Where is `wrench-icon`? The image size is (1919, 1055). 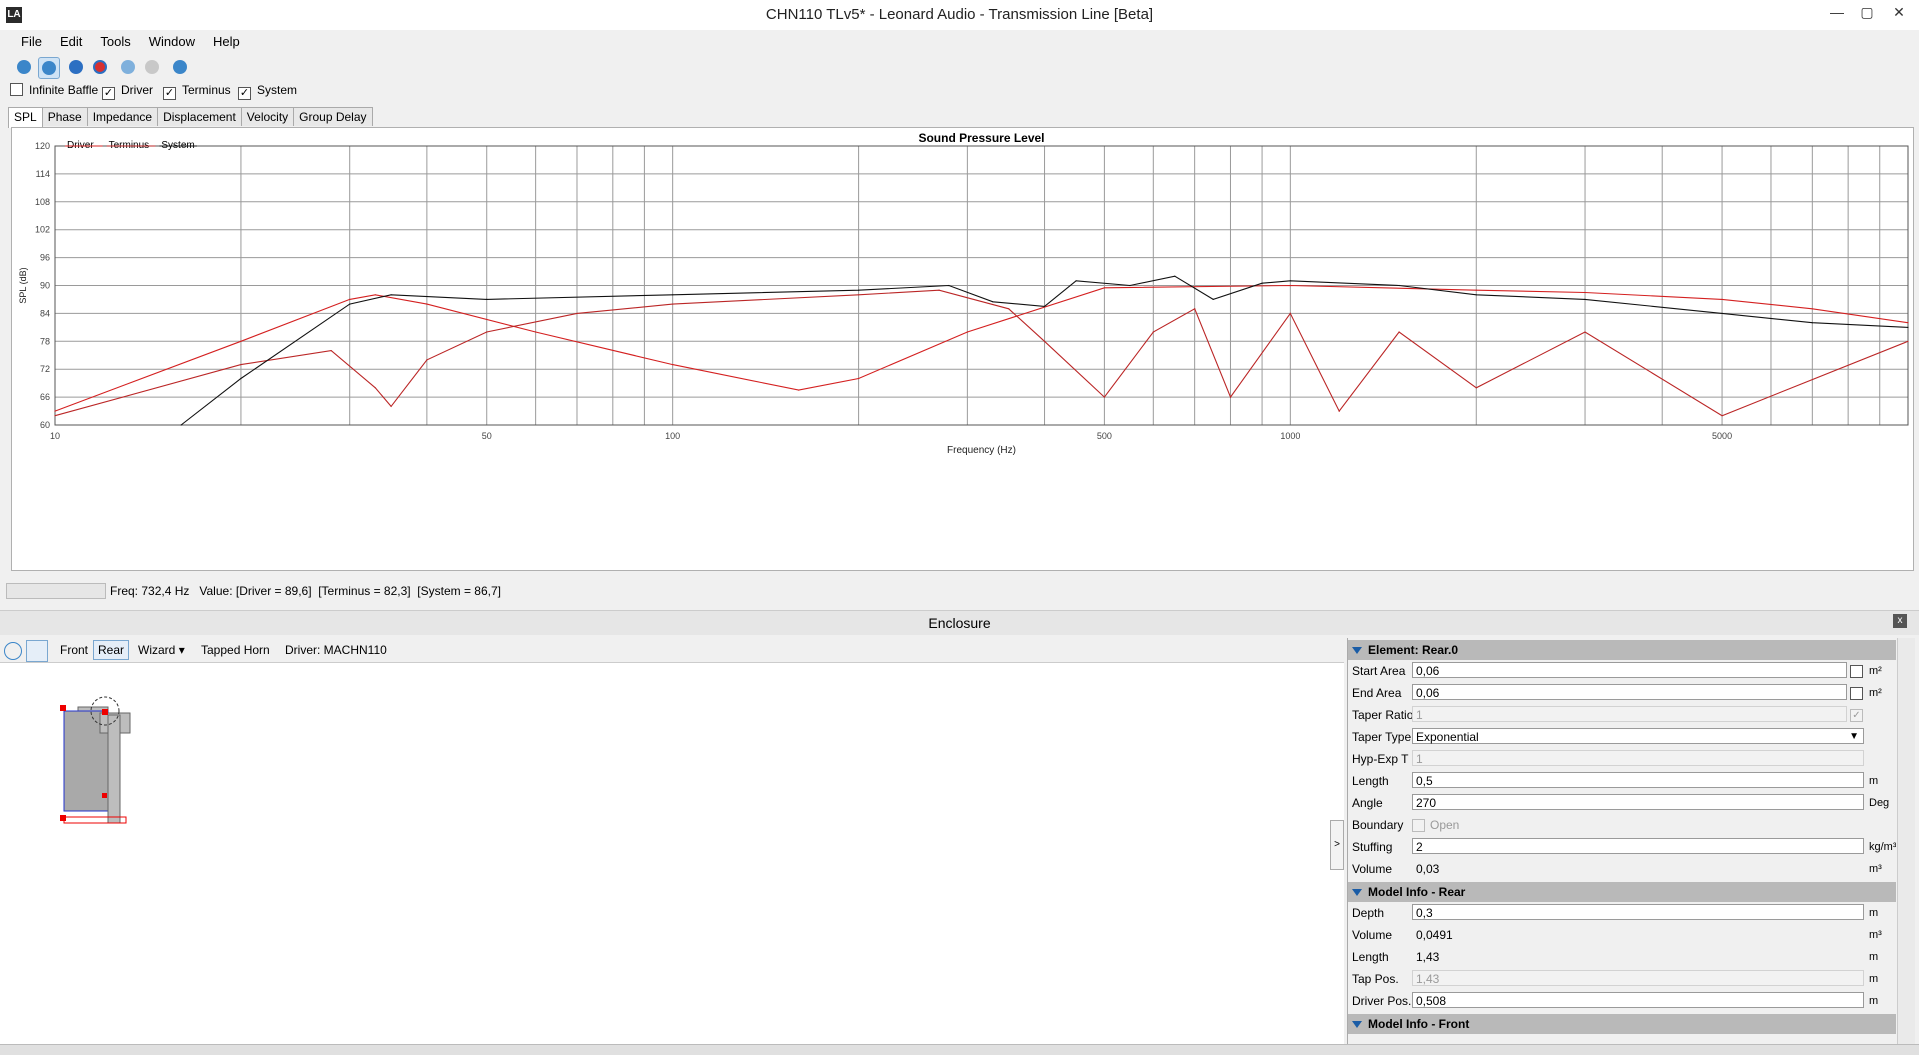 wrench-icon is located at coordinates (37, 651).